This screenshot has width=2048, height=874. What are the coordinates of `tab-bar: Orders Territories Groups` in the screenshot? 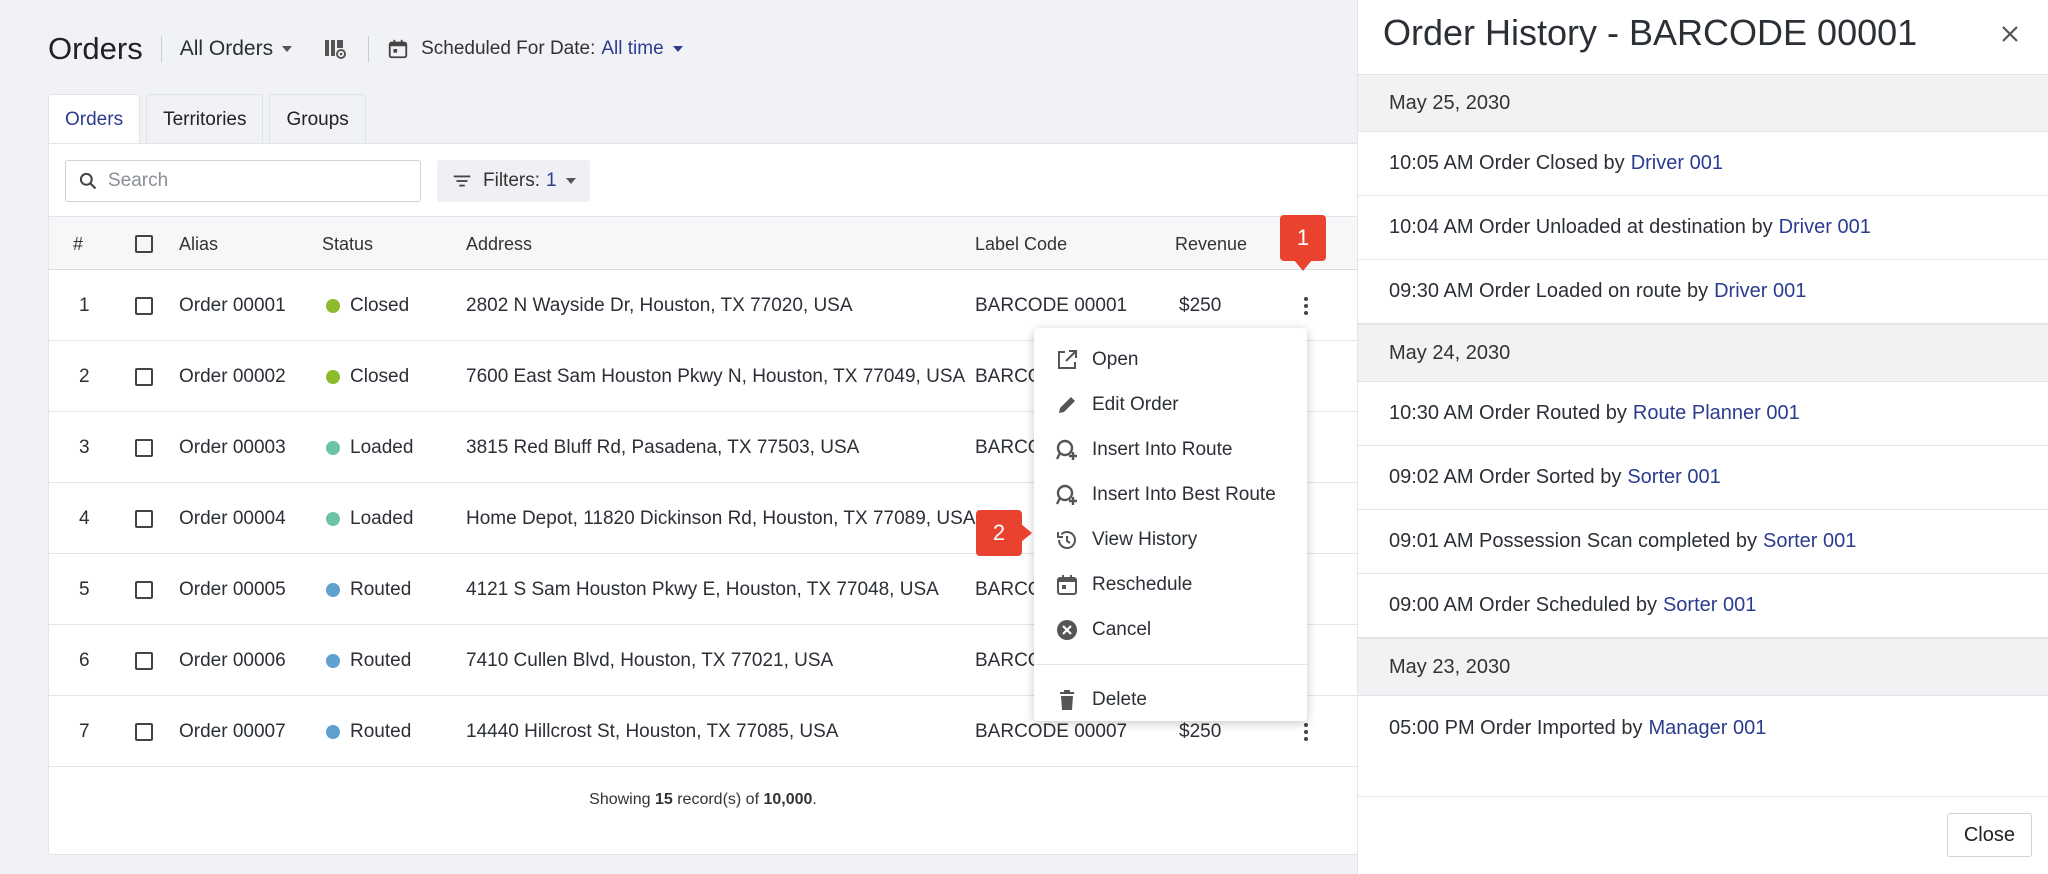 It's located at (210, 119).